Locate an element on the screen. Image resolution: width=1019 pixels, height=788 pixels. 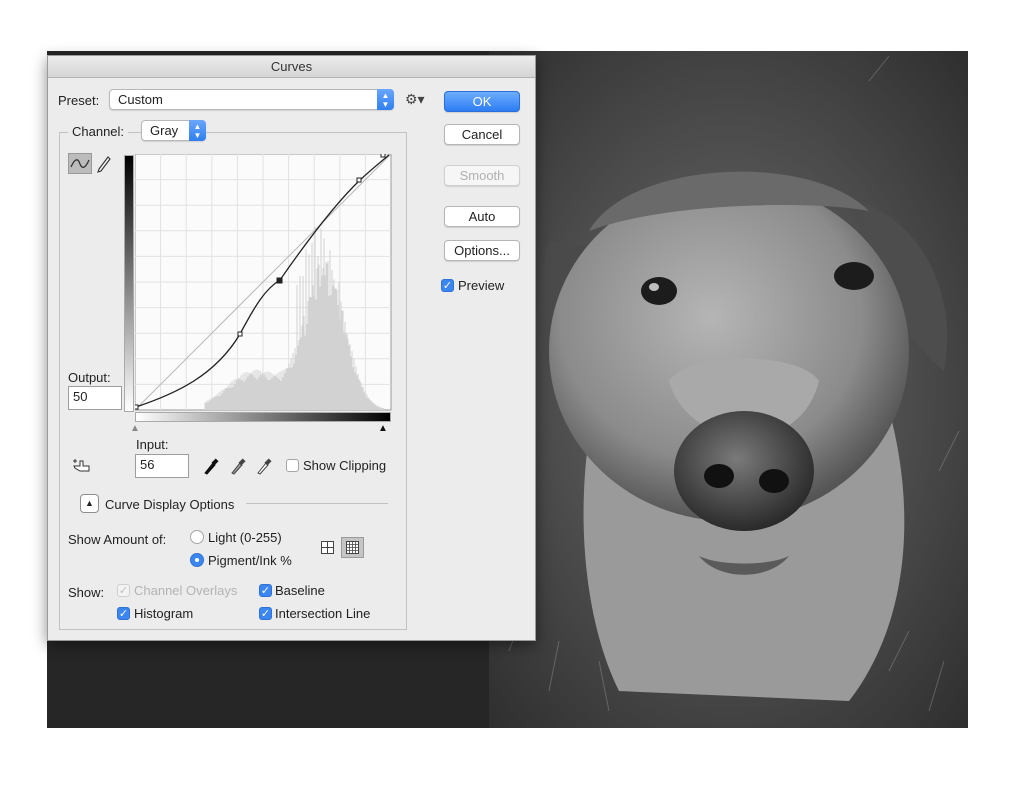
curve-point-selected is located at coordinates (279, 280).